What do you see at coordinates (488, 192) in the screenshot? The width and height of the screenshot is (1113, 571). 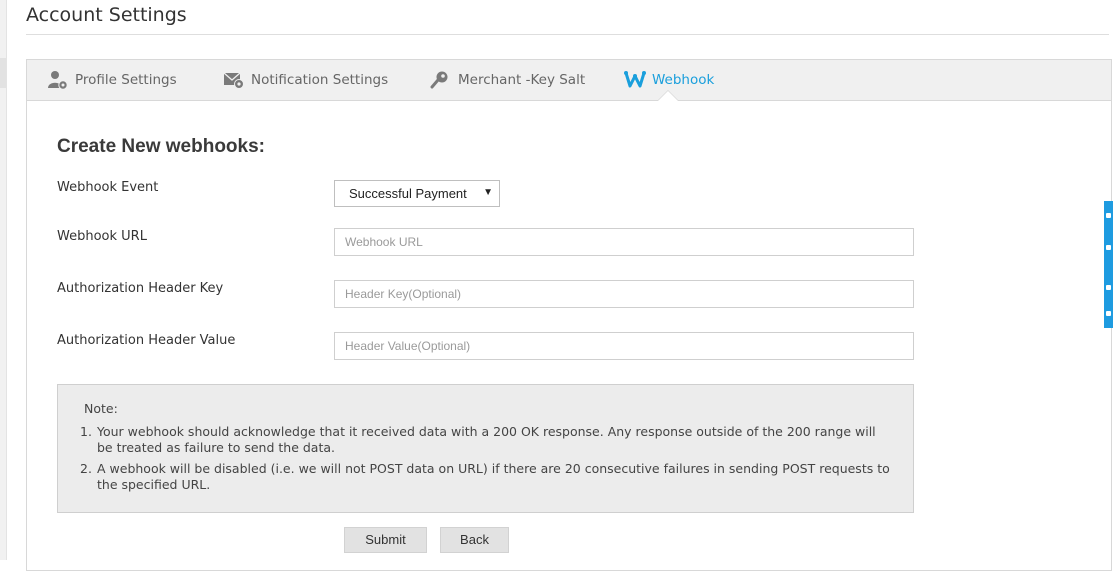 I see `caret-down-icon: ▼` at bounding box center [488, 192].